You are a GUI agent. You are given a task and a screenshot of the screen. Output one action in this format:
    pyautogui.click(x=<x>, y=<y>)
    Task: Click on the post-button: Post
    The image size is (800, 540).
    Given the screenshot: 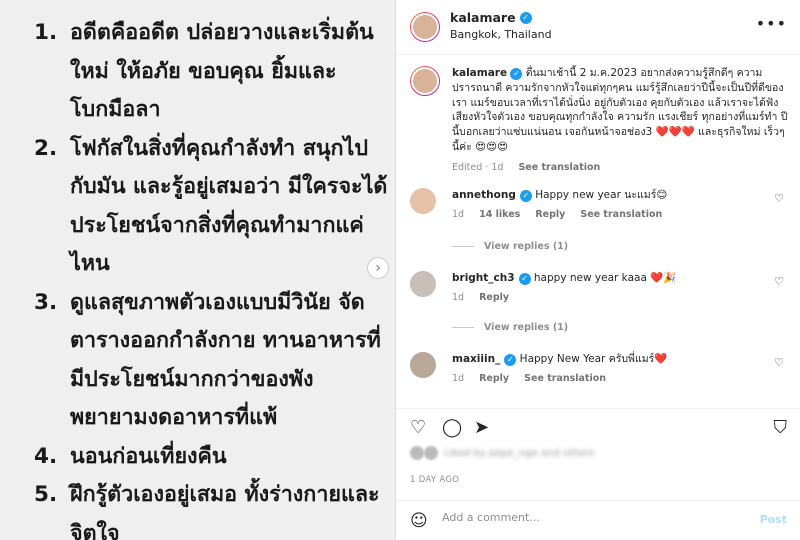 What is the action you would take?
    pyautogui.click(x=773, y=519)
    